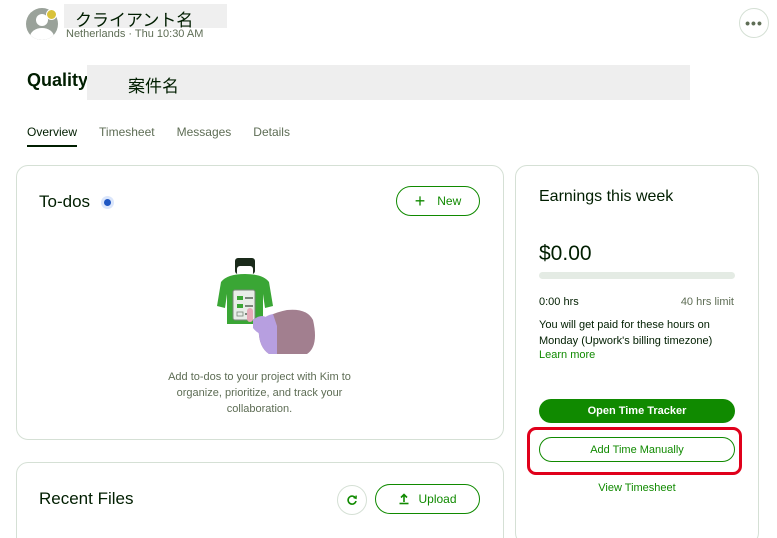 This screenshot has width=777, height=538. What do you see at coordinates (260, 500) in the screenshot?
I see `recent-files-card: Recent Files Upload` at bounding box center [260, 500].